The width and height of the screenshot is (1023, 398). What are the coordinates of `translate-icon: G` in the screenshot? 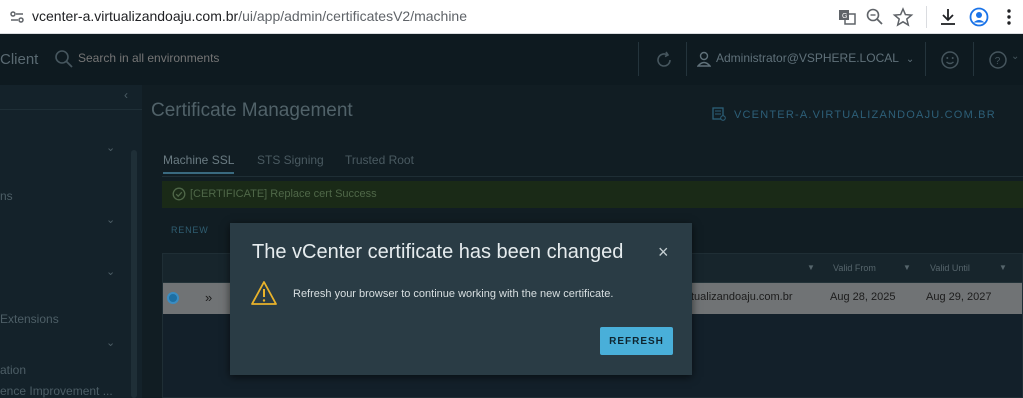 It's located at (847, 17).